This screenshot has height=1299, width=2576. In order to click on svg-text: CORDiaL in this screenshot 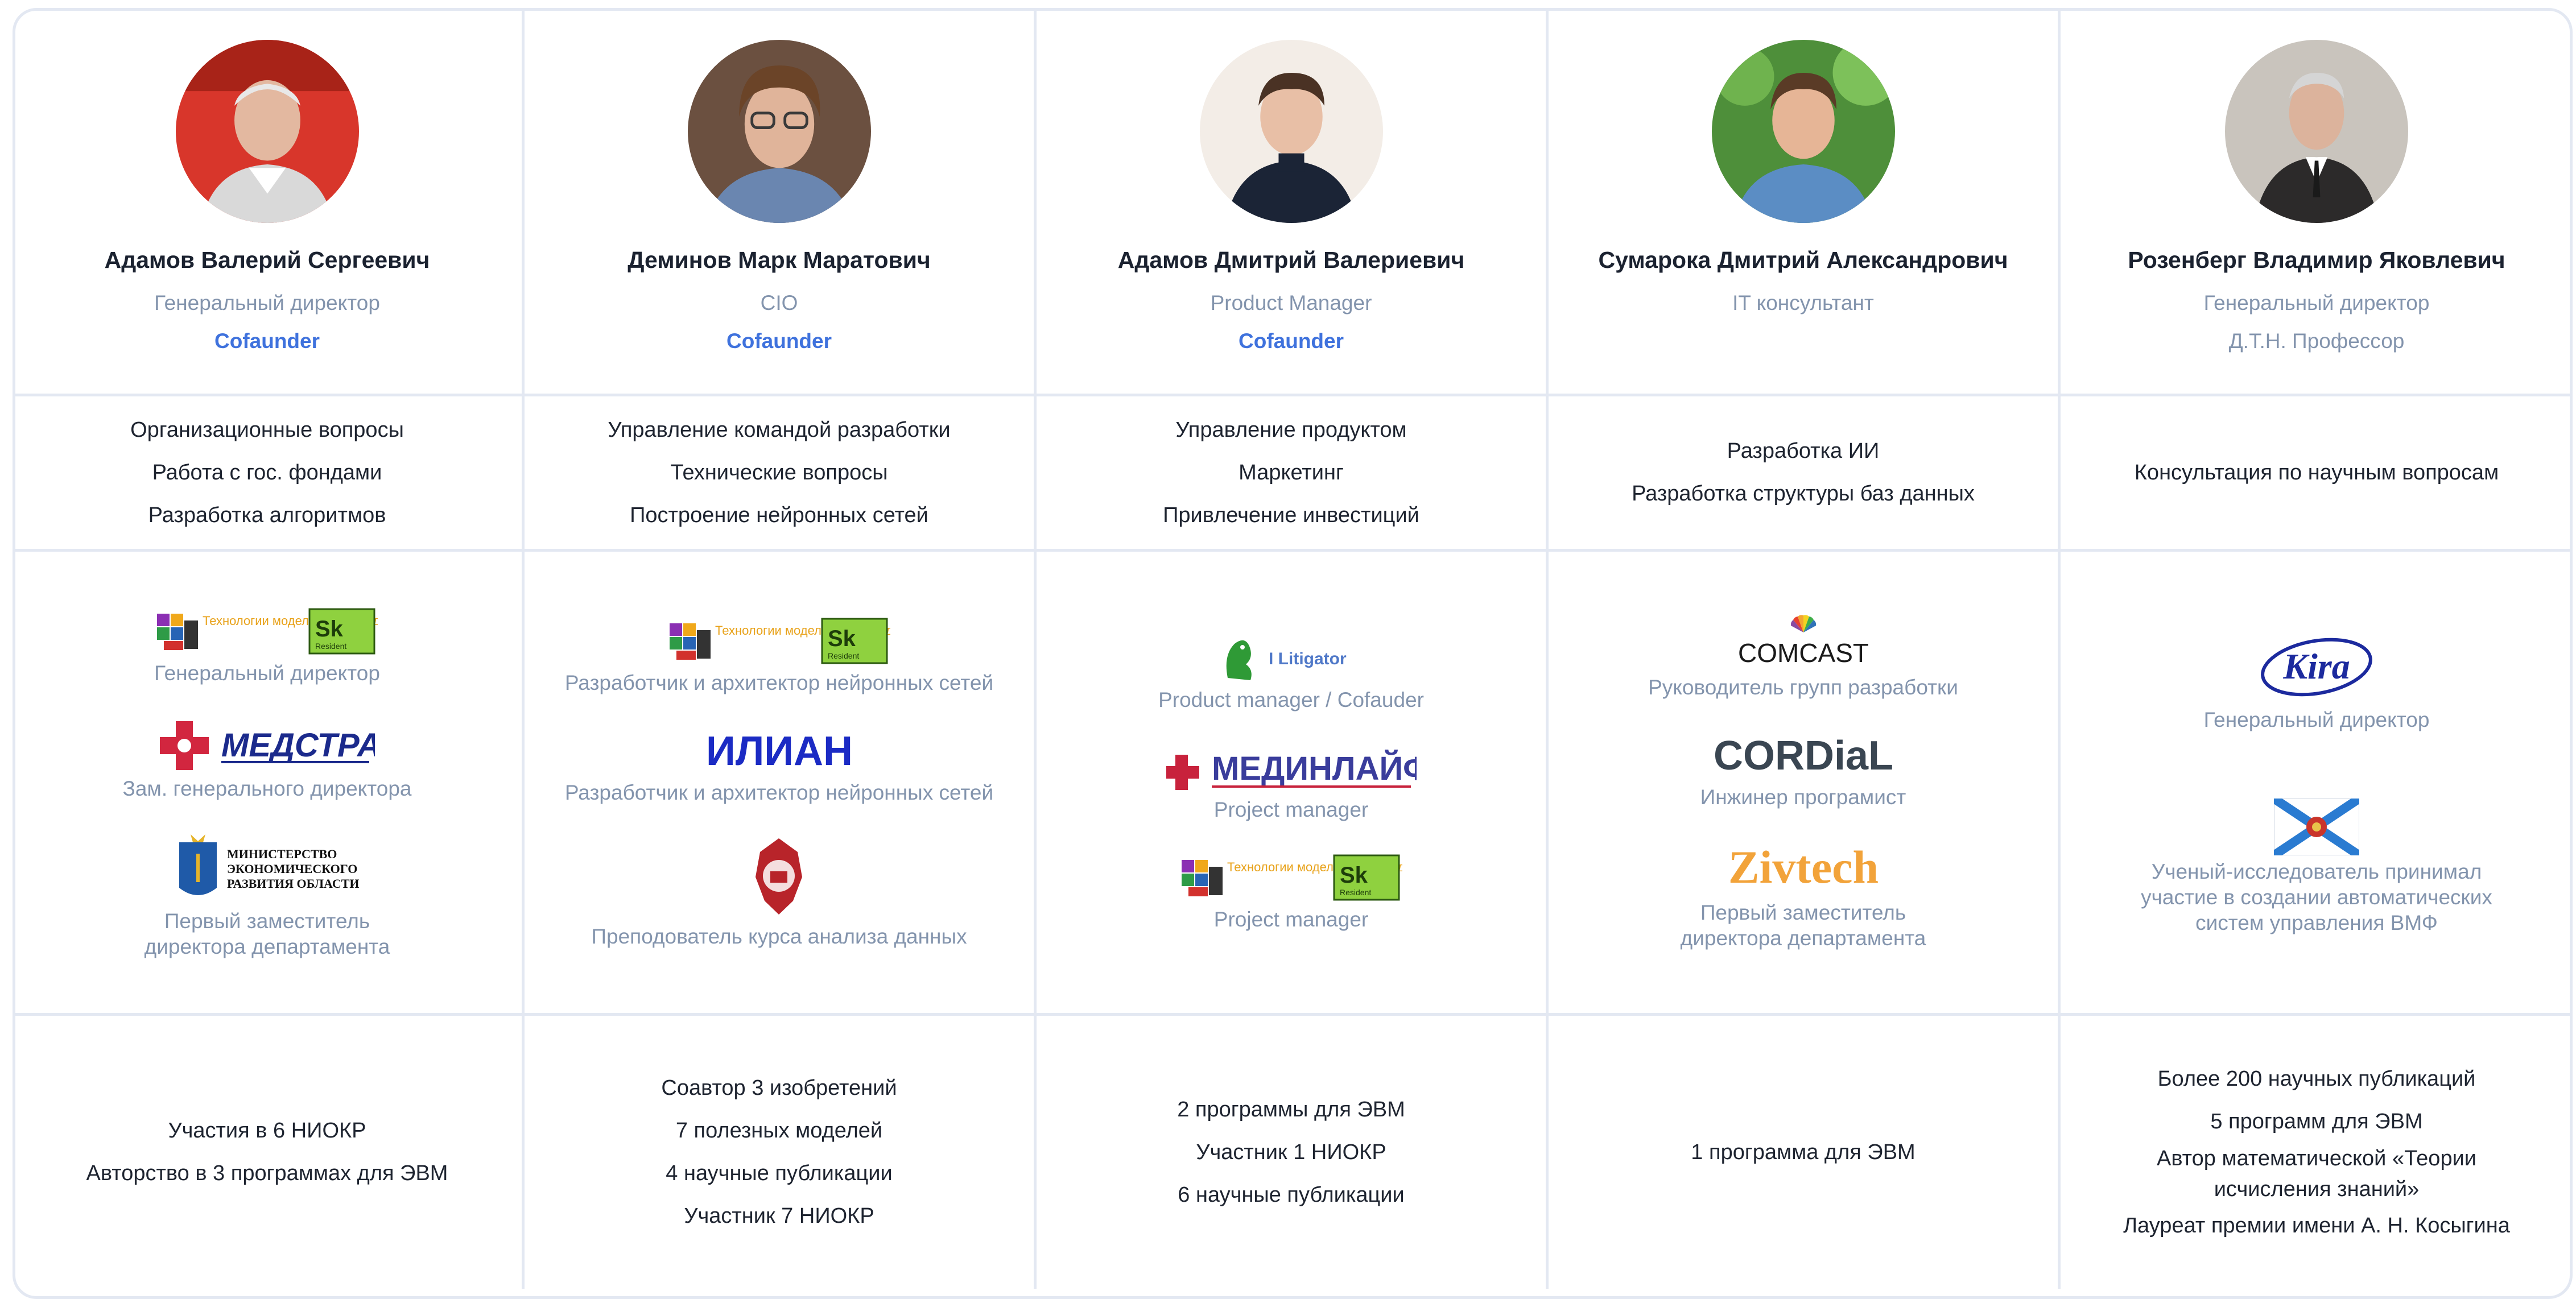, I will do `click(1803, 756)`.